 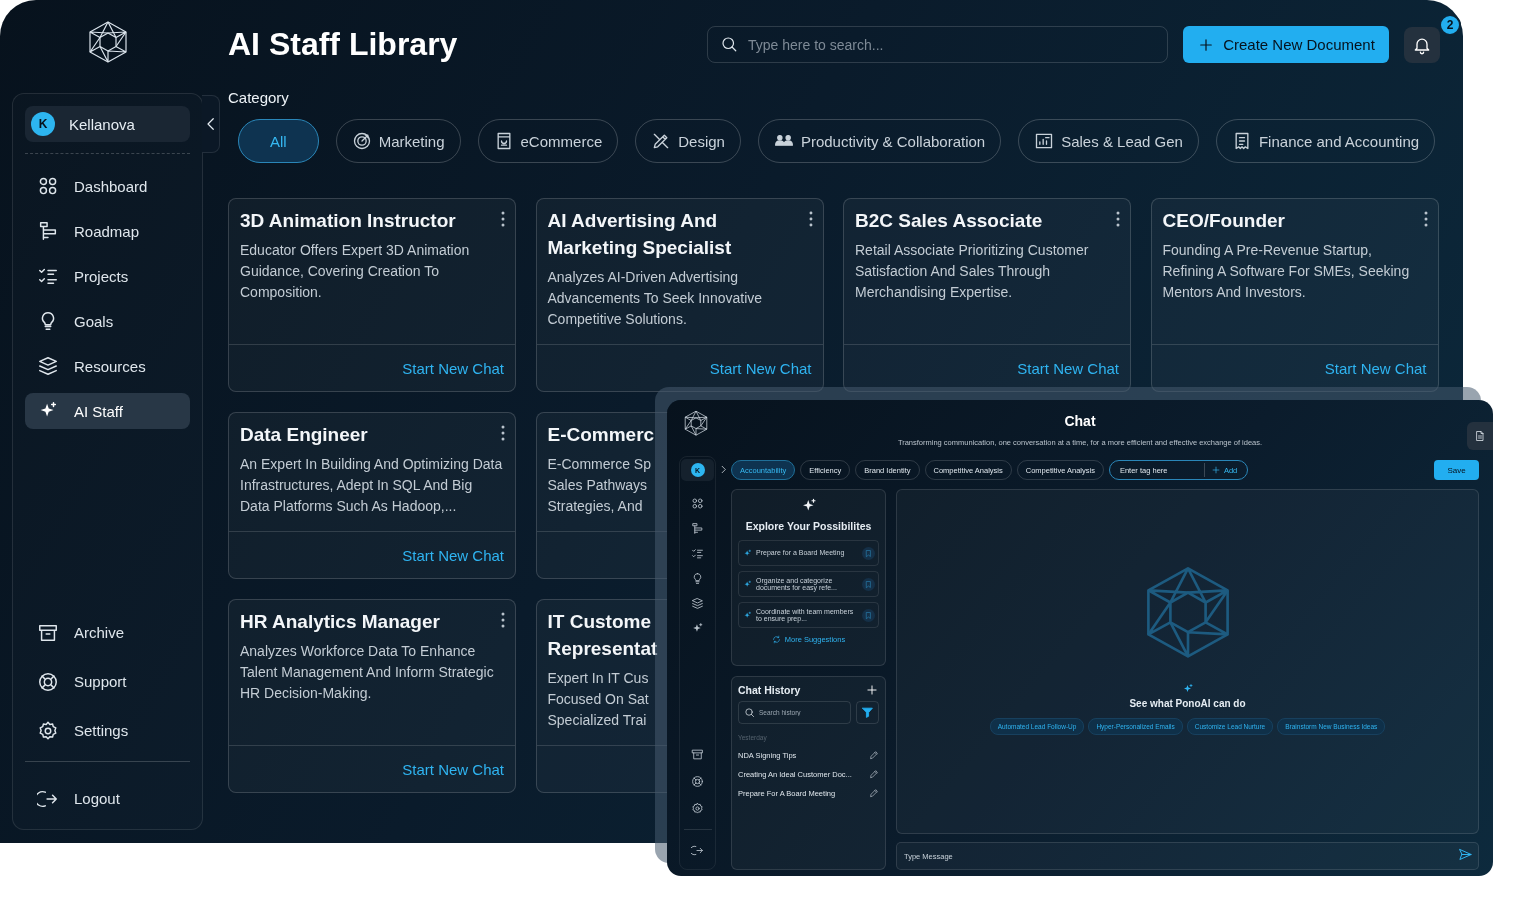 I want to click on card-title: IT Custome Representat, so click(x=602, y=635).